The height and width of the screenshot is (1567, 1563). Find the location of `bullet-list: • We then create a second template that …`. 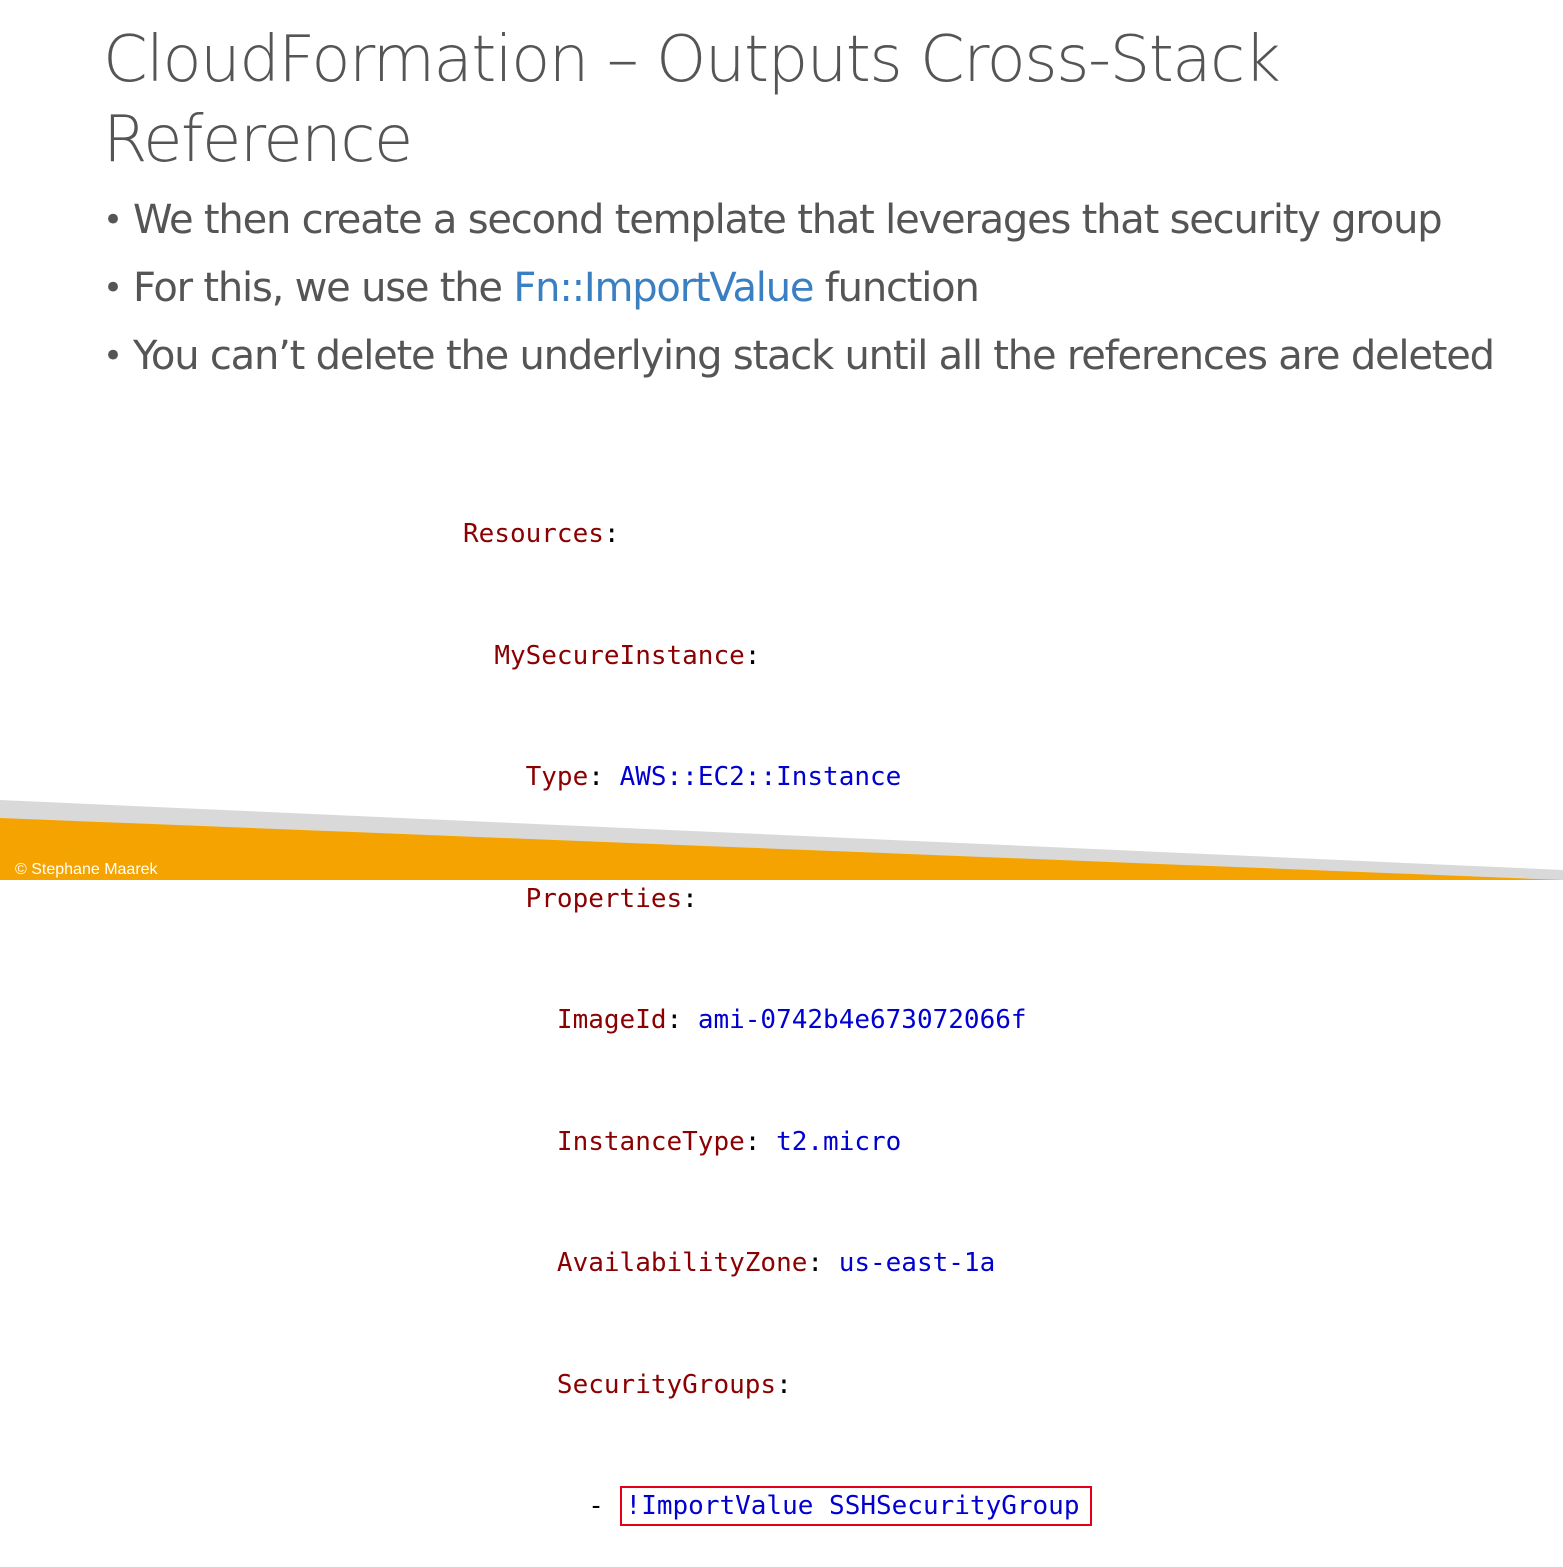

bullet-list: • We then create a second template that … is located at coordinates (823, 292).